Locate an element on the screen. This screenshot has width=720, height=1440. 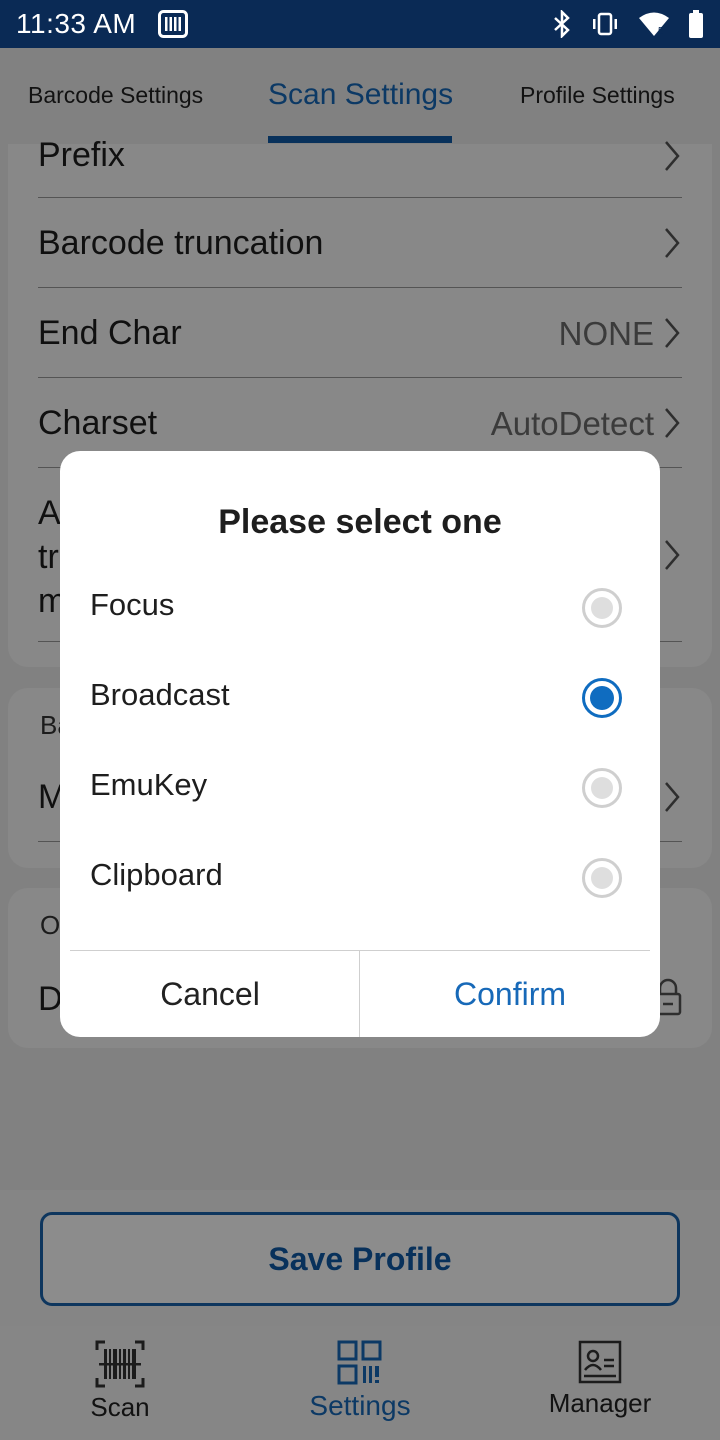
barcode-scanner-notification-icon is located at coordinates (173, 24).